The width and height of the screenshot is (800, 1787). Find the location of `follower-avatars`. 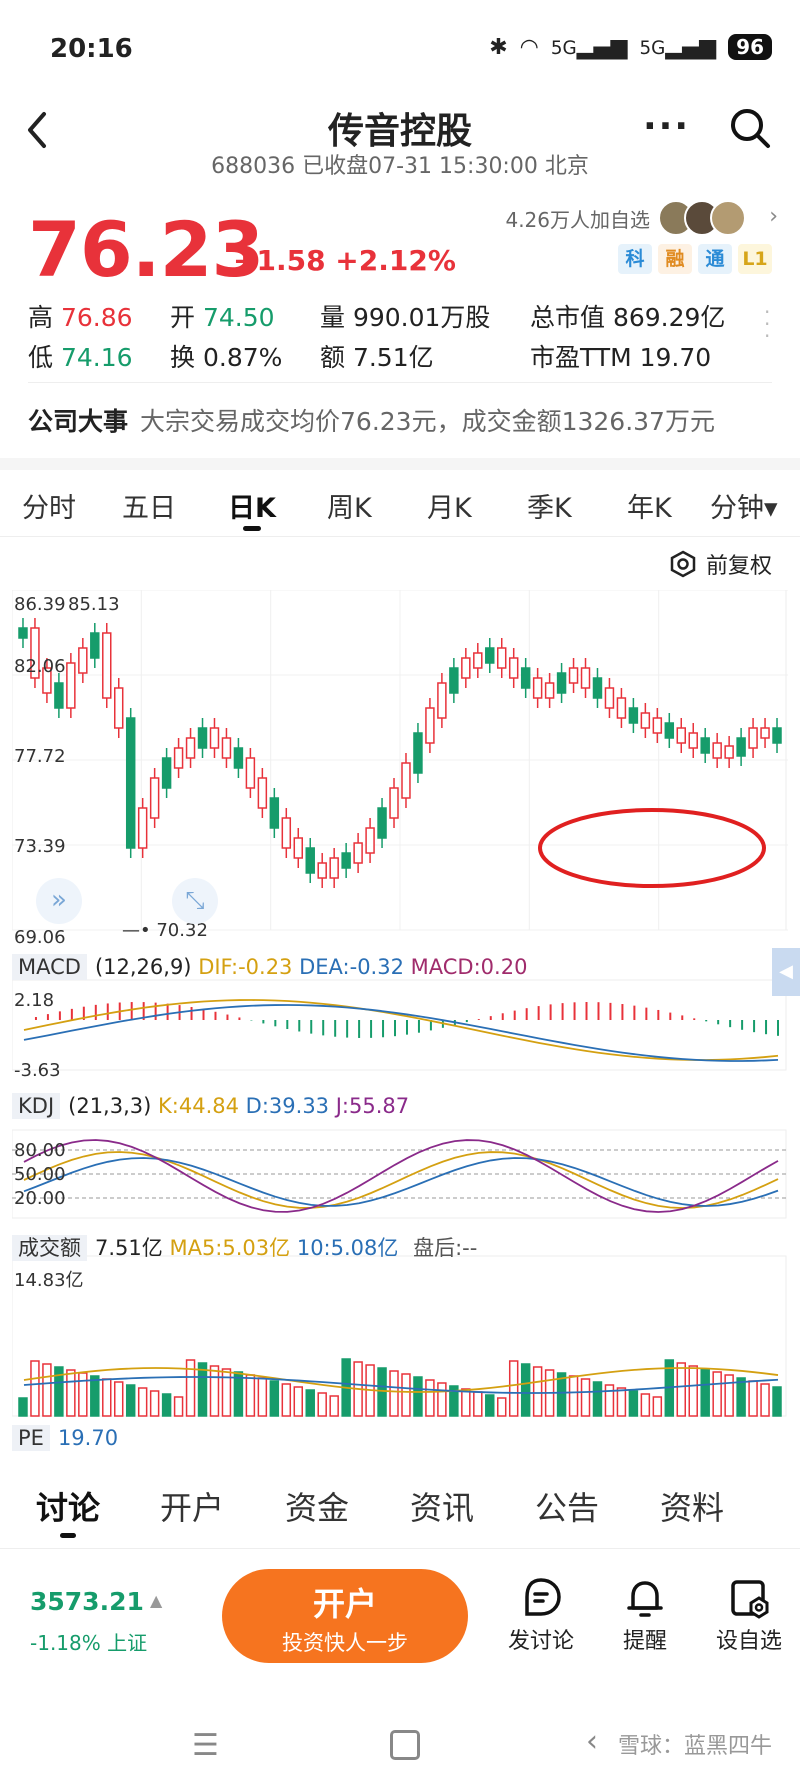

follower-avatars is located at coordinates (703, 218).